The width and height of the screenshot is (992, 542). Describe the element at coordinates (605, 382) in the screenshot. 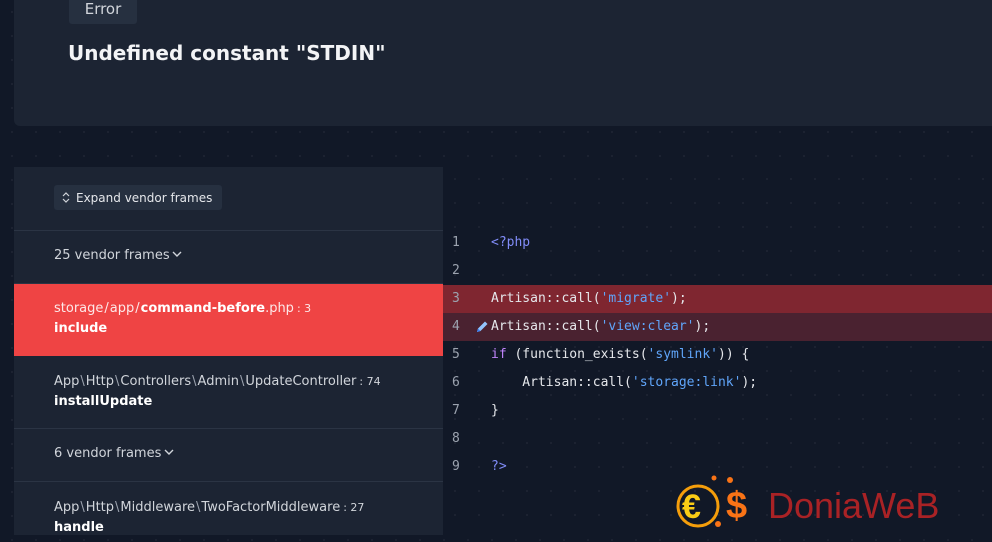

I see `code-line: 6 Artisan::call('storage:link');` at that location.